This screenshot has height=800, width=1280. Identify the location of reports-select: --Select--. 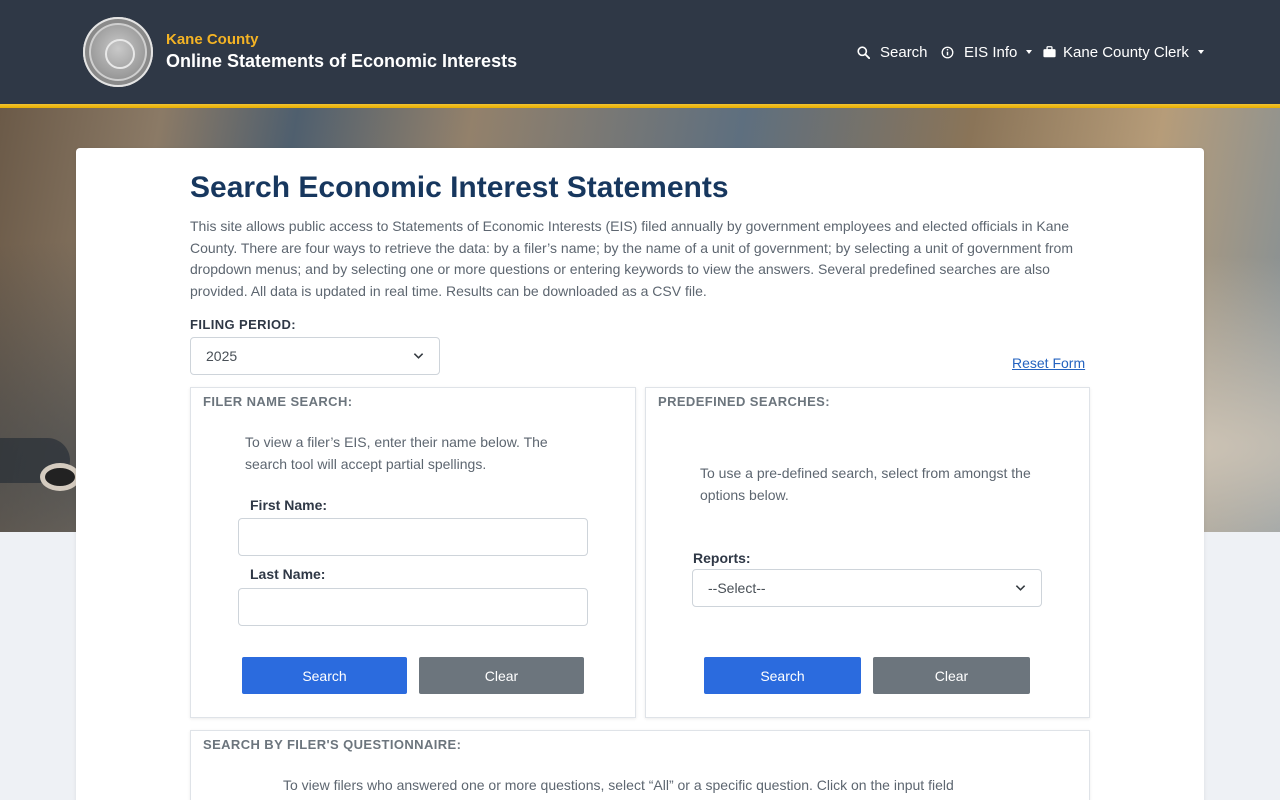
(867, 588).